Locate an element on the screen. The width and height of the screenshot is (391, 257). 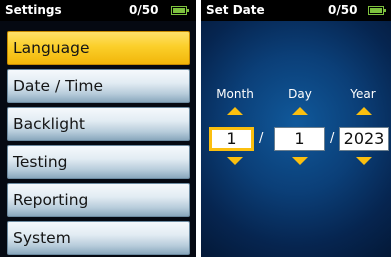
year-label: Year is located at coordinates (363, 94).